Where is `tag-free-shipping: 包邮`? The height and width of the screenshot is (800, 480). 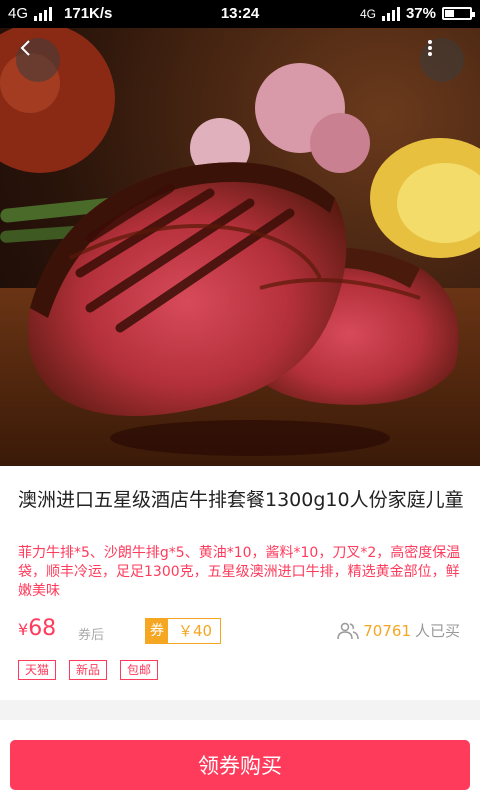
tag-free-shipping: 包邮 is located at coordinates (139, 670).